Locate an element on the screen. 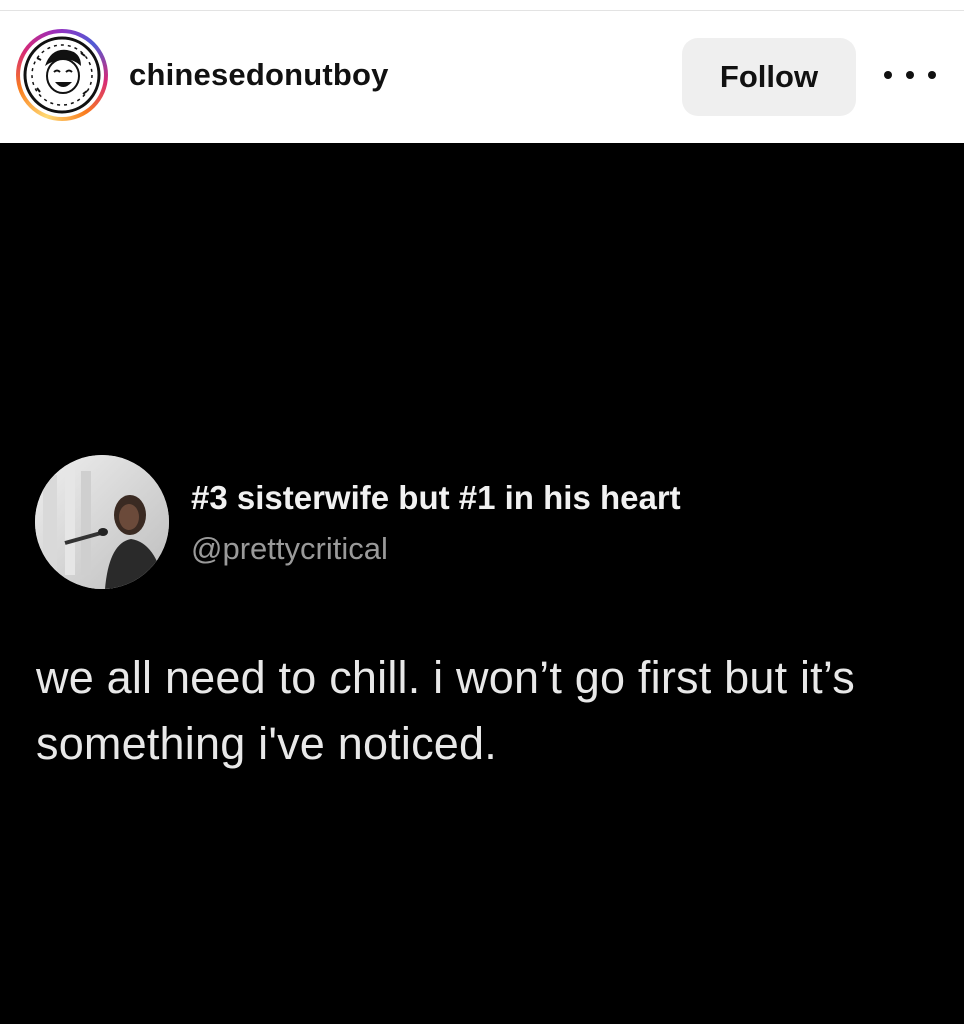 The image size is (964, 1024). post-header: chinesedonutboy Follow is located at coordinates (482, 77).